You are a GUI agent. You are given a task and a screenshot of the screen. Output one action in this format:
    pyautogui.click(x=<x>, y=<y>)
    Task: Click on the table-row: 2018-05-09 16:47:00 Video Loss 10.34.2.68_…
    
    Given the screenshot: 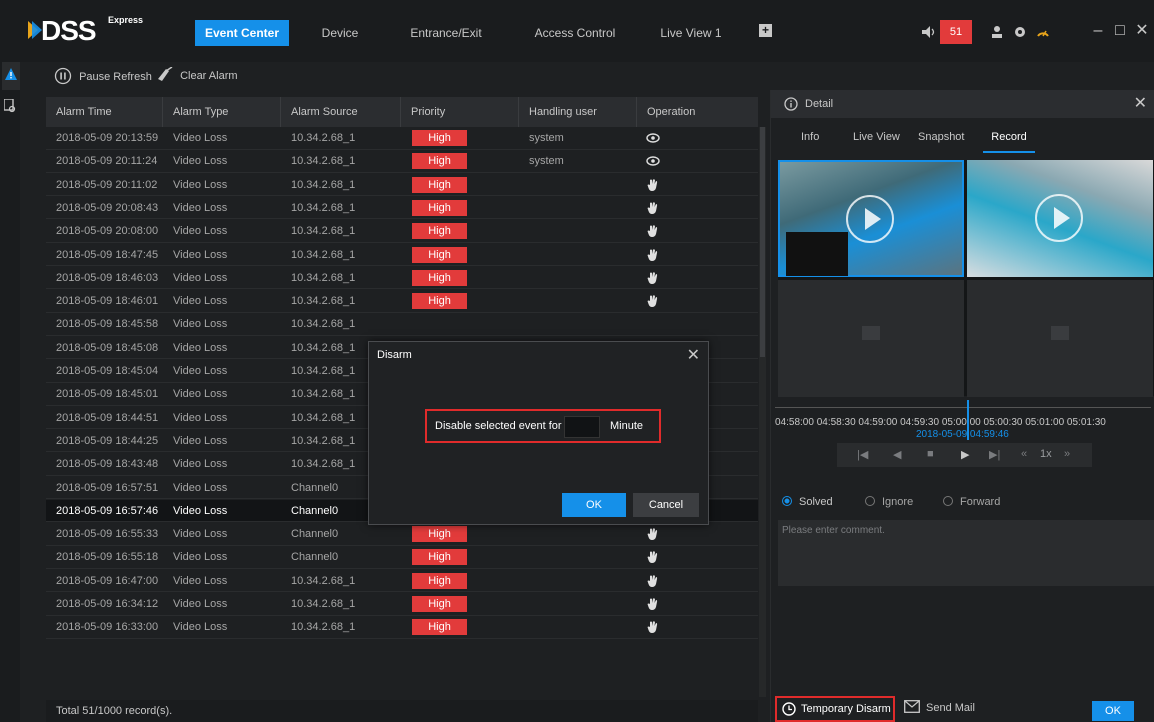 What is the action you would take?
    pyautogui.click(x=402, y=581)
    